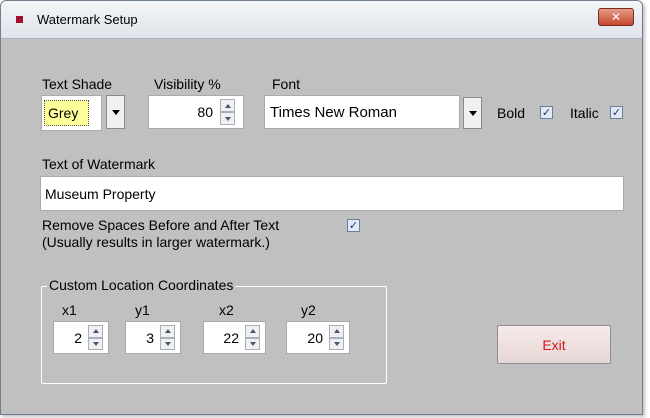  I want to click on x2-spinner, so click(252, 337).